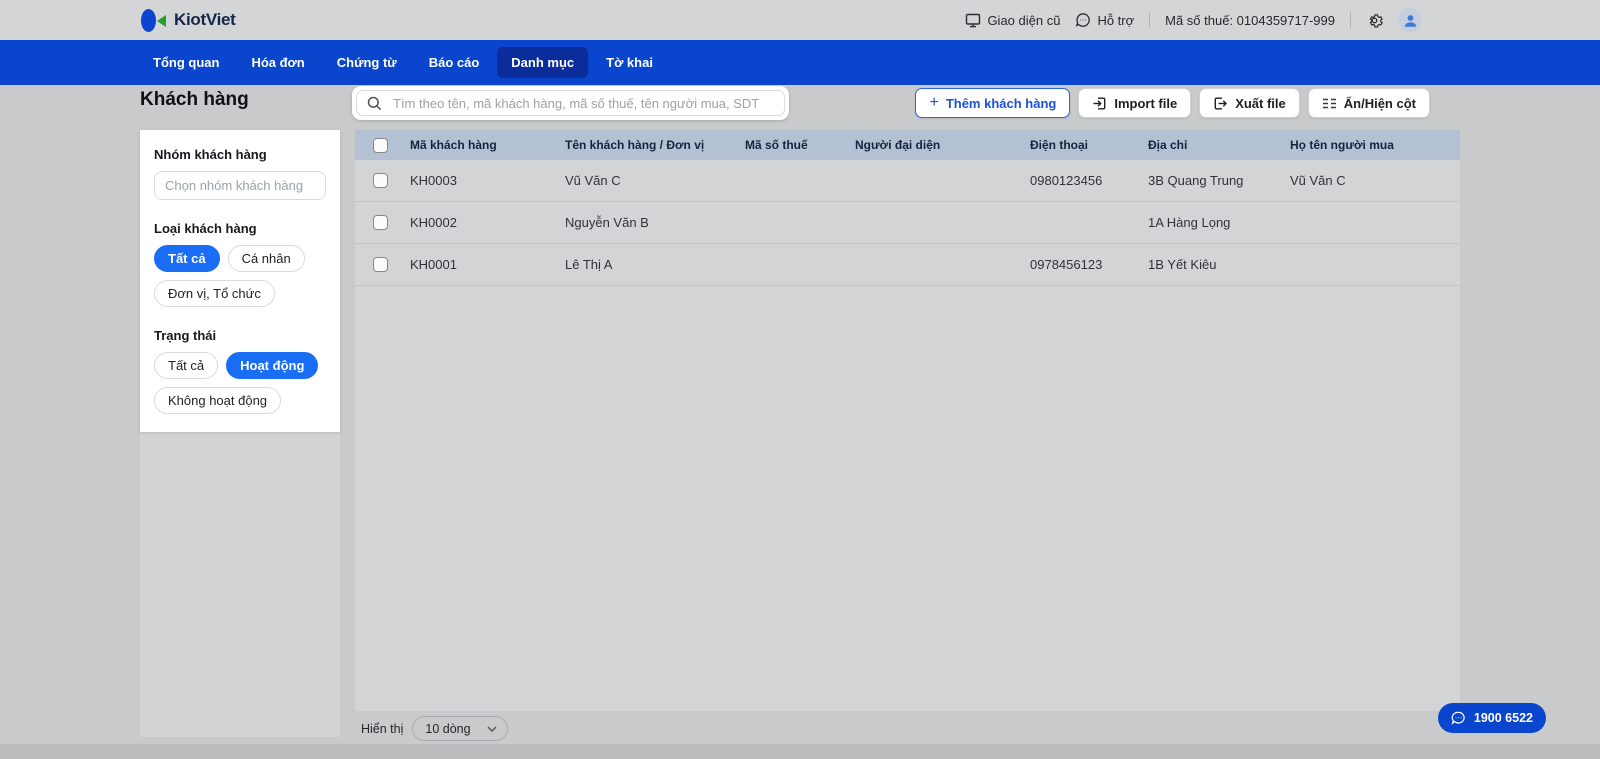 This screenshot has height=759, width=1600. What do you see at coordinates (1250, 20) in the screenshot?
I see `tax-code-text: Mã số thuế: 0104359717-999` at bounding box center [1250, 20].